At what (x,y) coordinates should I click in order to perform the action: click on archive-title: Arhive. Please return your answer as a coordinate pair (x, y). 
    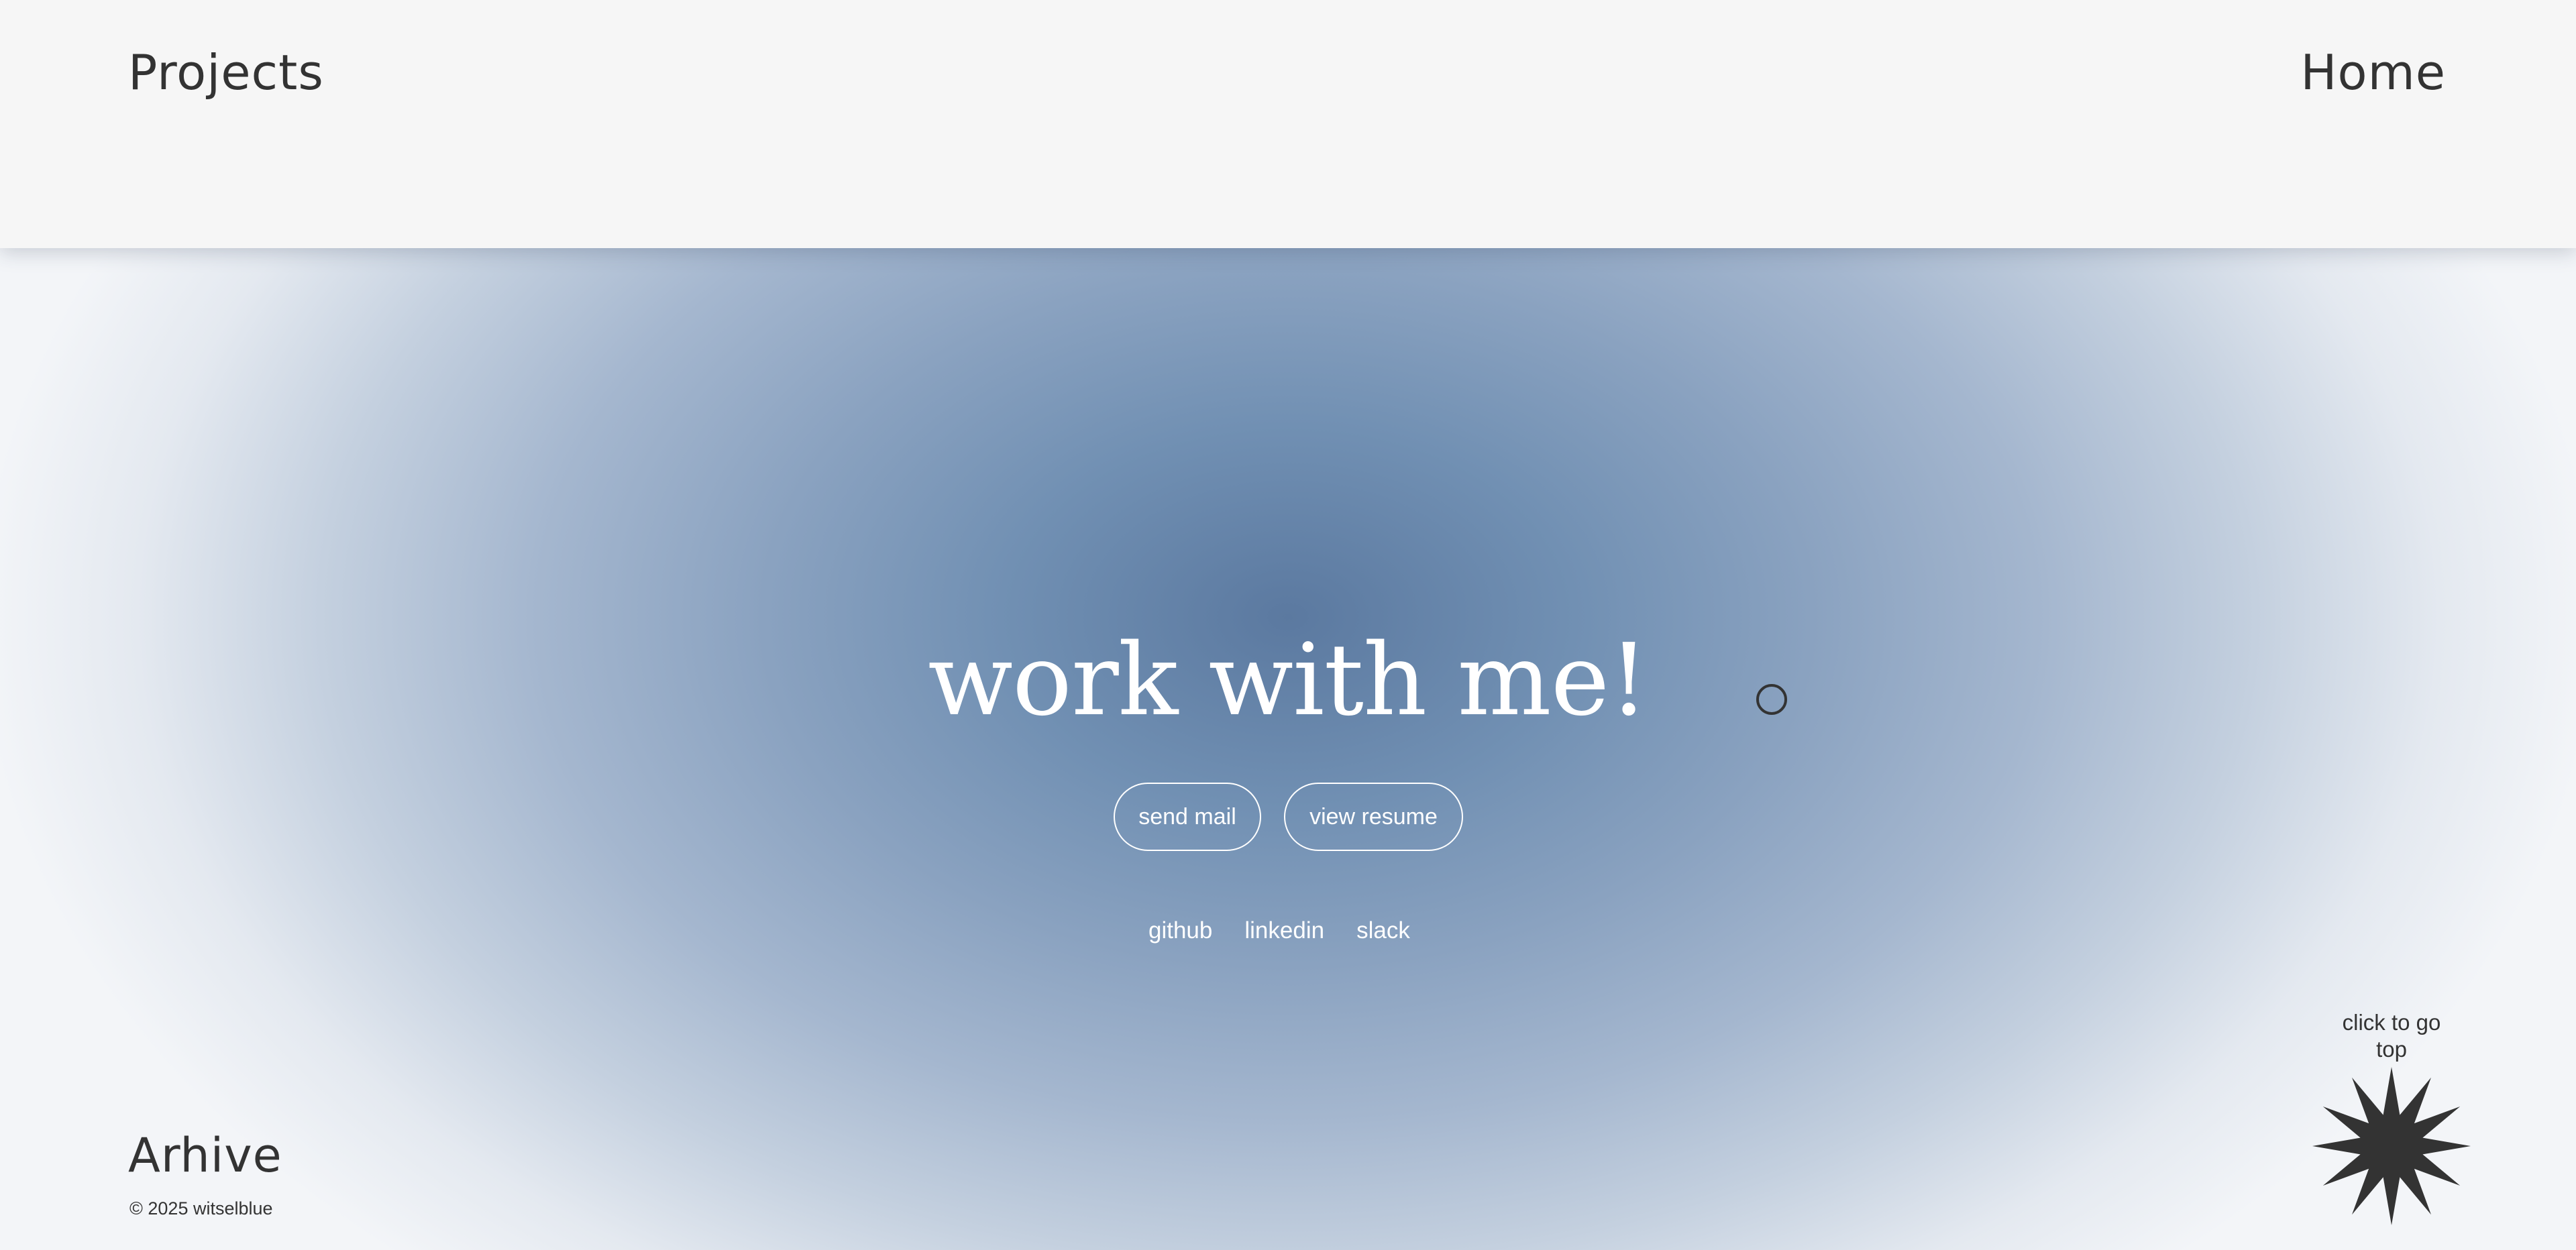
    Looking at the image, I should click on (205, 1155).